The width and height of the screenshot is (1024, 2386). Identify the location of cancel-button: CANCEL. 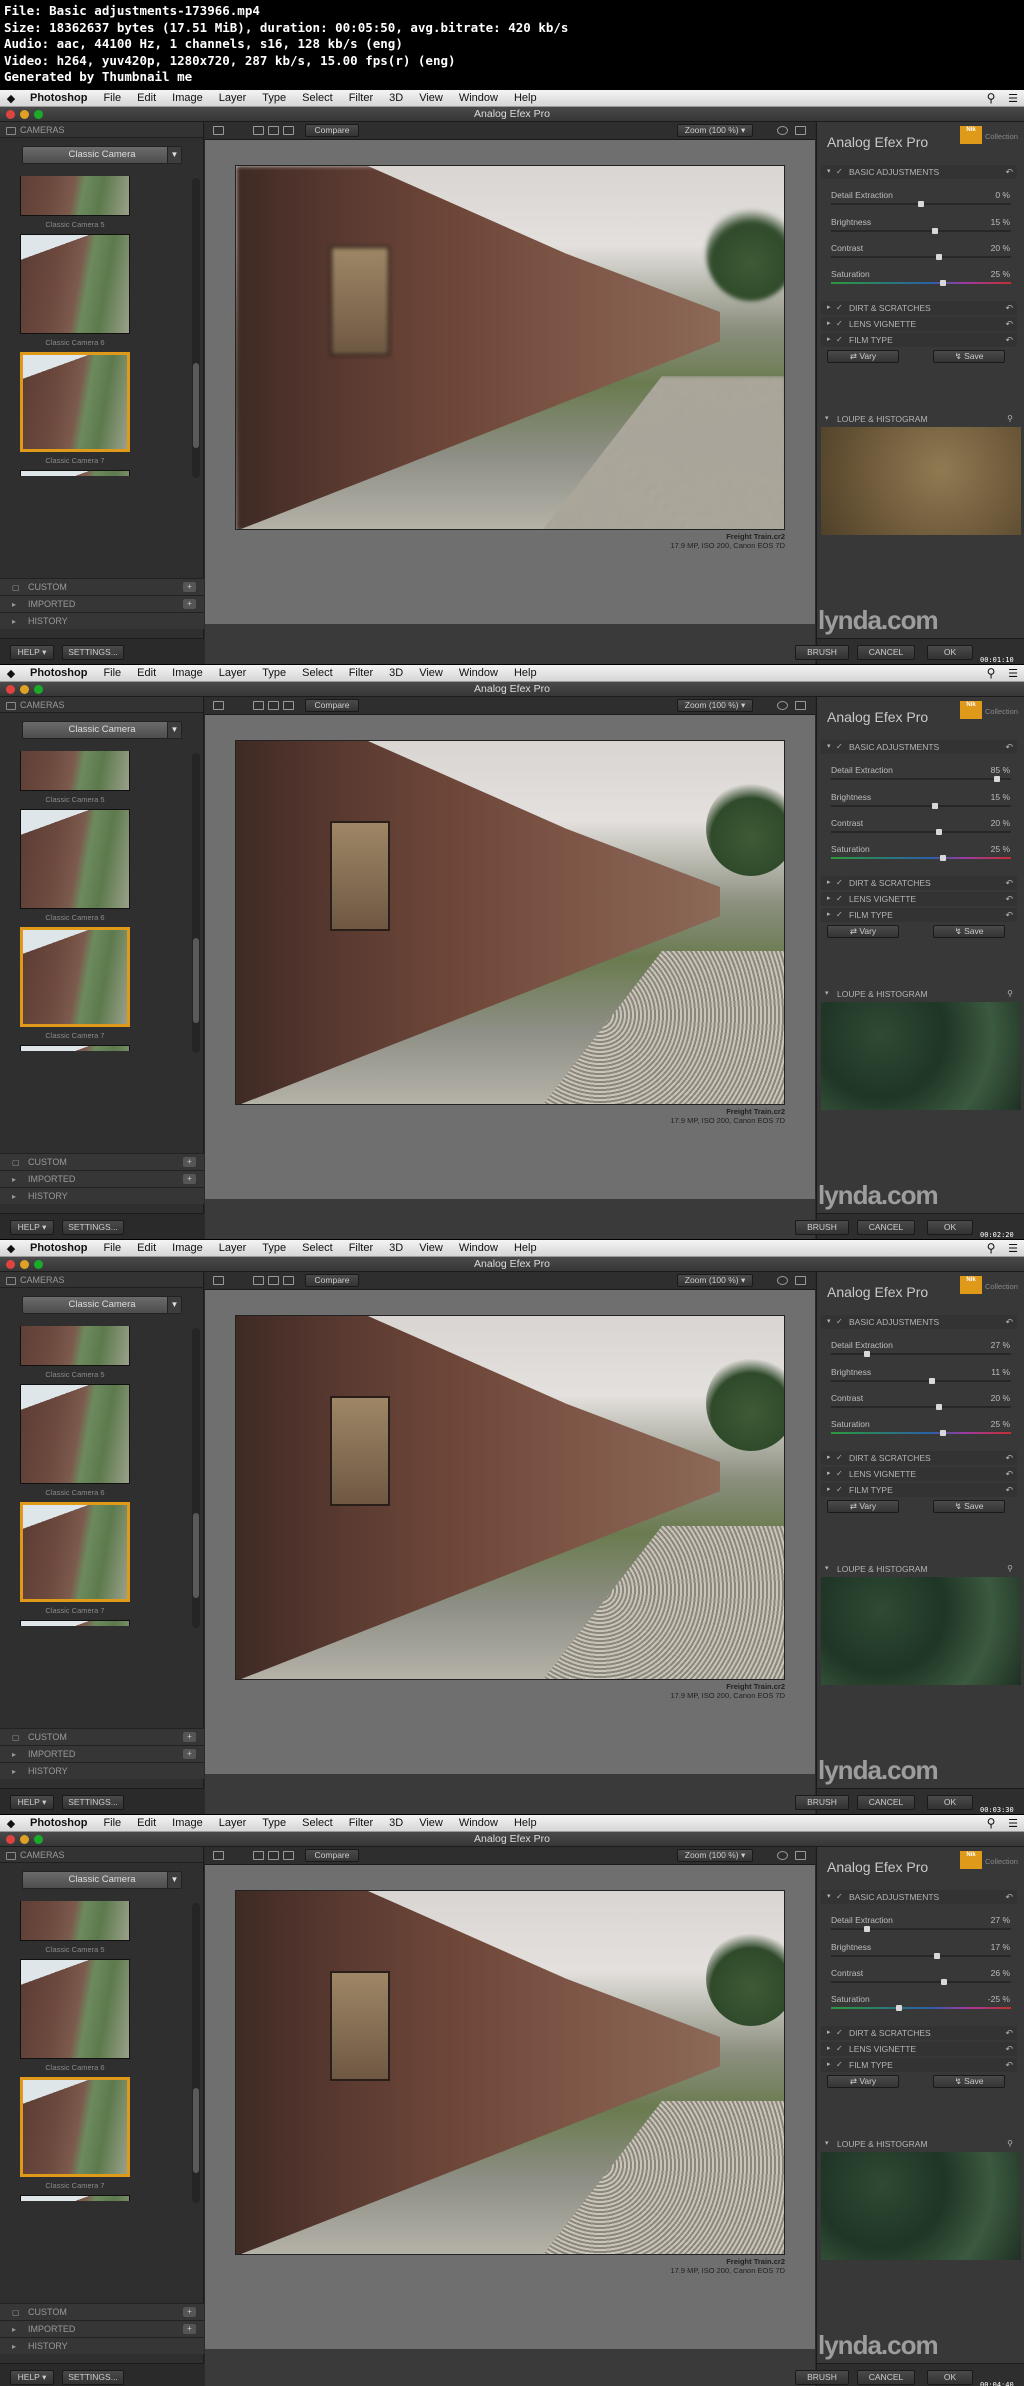
(886, 652).